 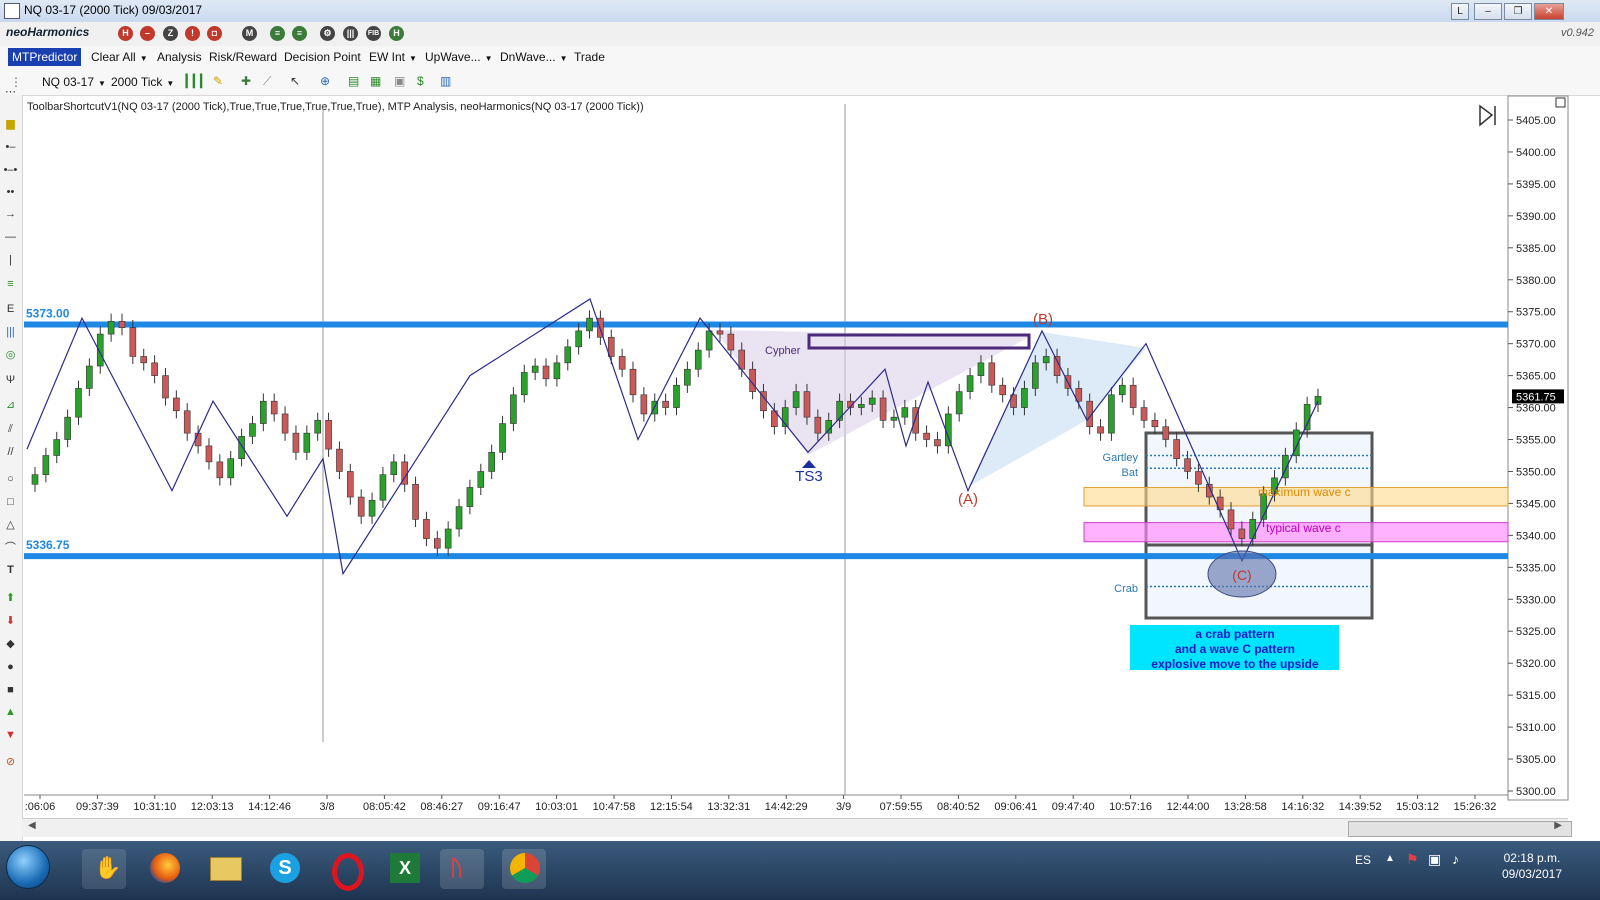 What do you see at coordinates (97, 807) in the screenshot?
I see `x-tick-label: 09:37:39` at bounding box center [97, 807].